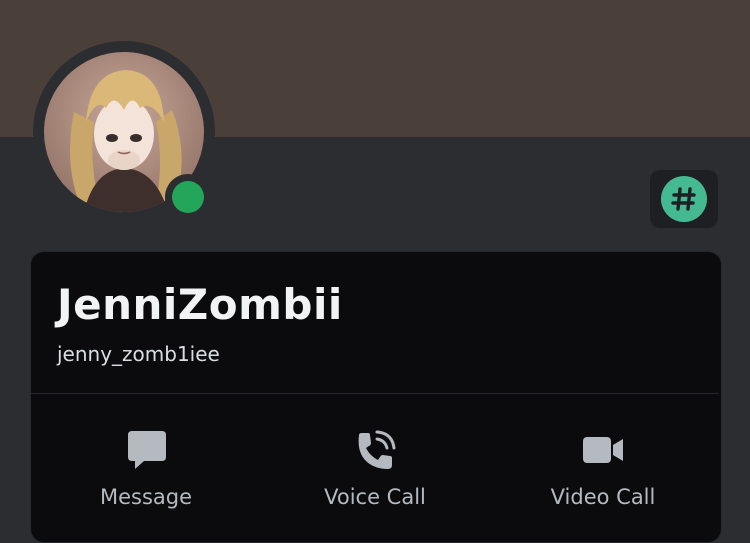 This screenshot has width=750, height=543. What do you see at coordinates (188, 197) in the screenshot?
I see `online-status-indicator` at bounding box center [188, 197].